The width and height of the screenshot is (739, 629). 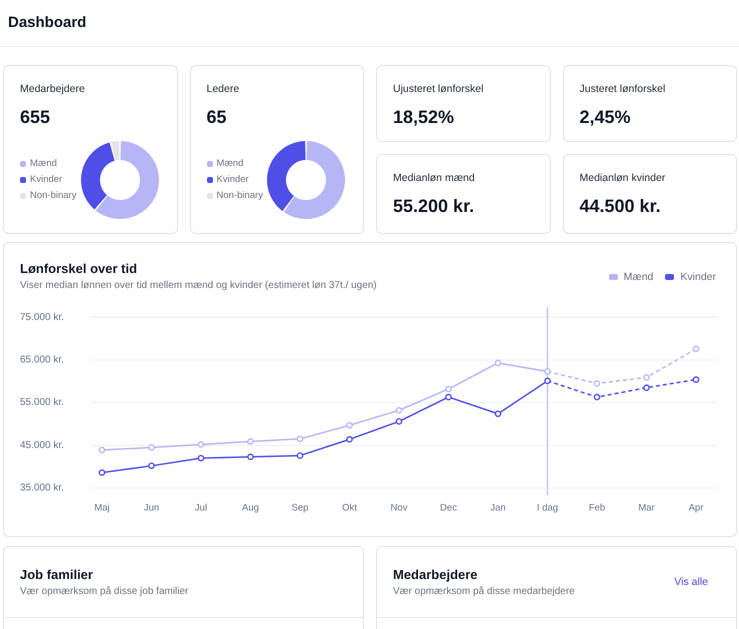 What do you see at coordinates (57, 575) in the screenshot?
I see `panel-title: Job familier` at bounding box center [57, 575].